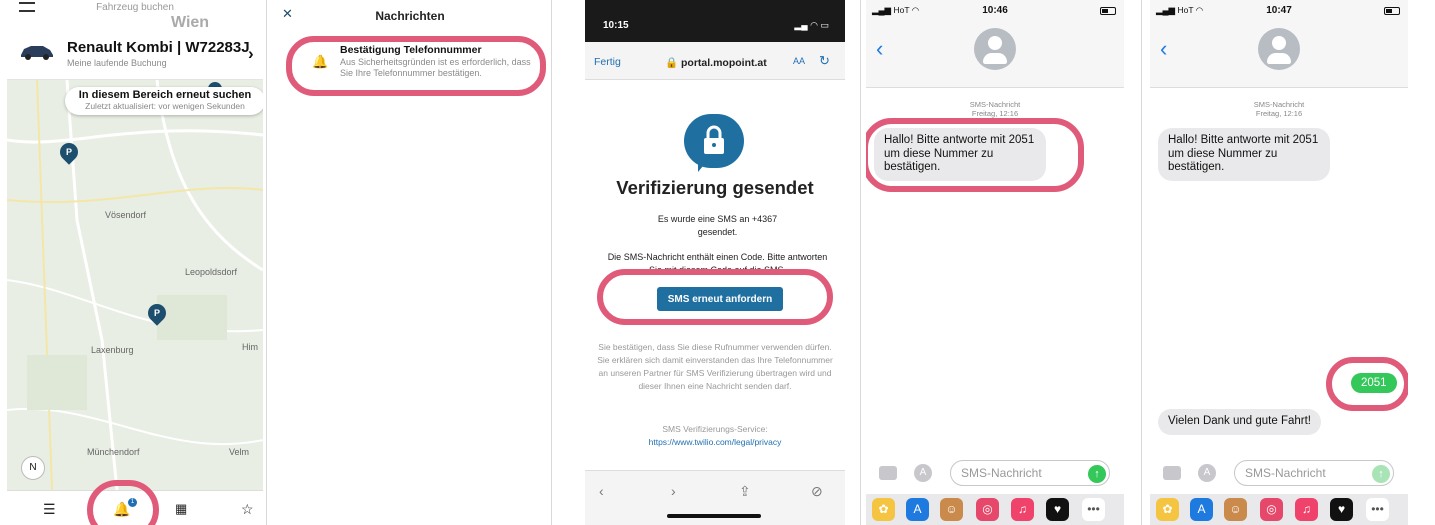 The width and height of the screenshot is (1435, 525). I want to click on map-roads, so click(135, 285).